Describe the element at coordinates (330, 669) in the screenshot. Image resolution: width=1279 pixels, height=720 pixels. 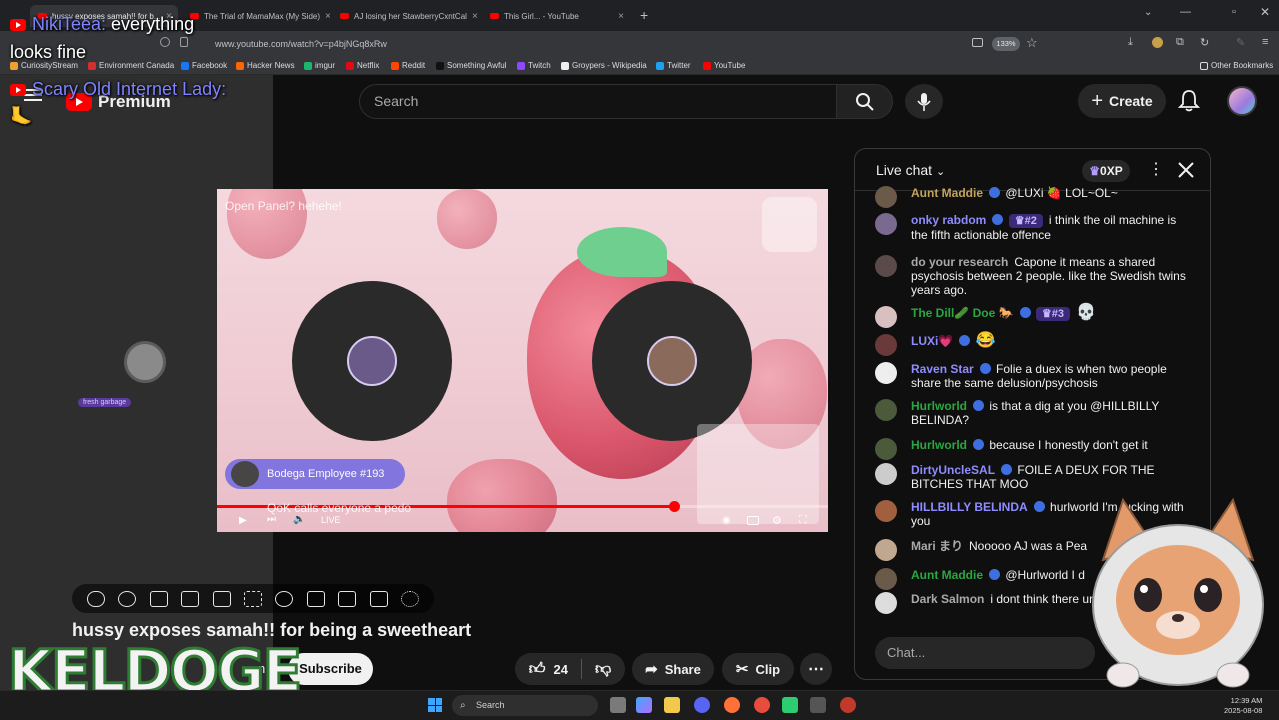
I see `subscribe-button: Subscribe` at that location.